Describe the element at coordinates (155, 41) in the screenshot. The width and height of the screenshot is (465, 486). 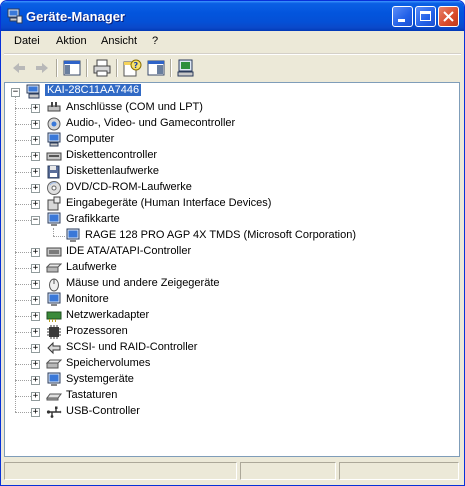
I see `menu-help: ?` at that location.